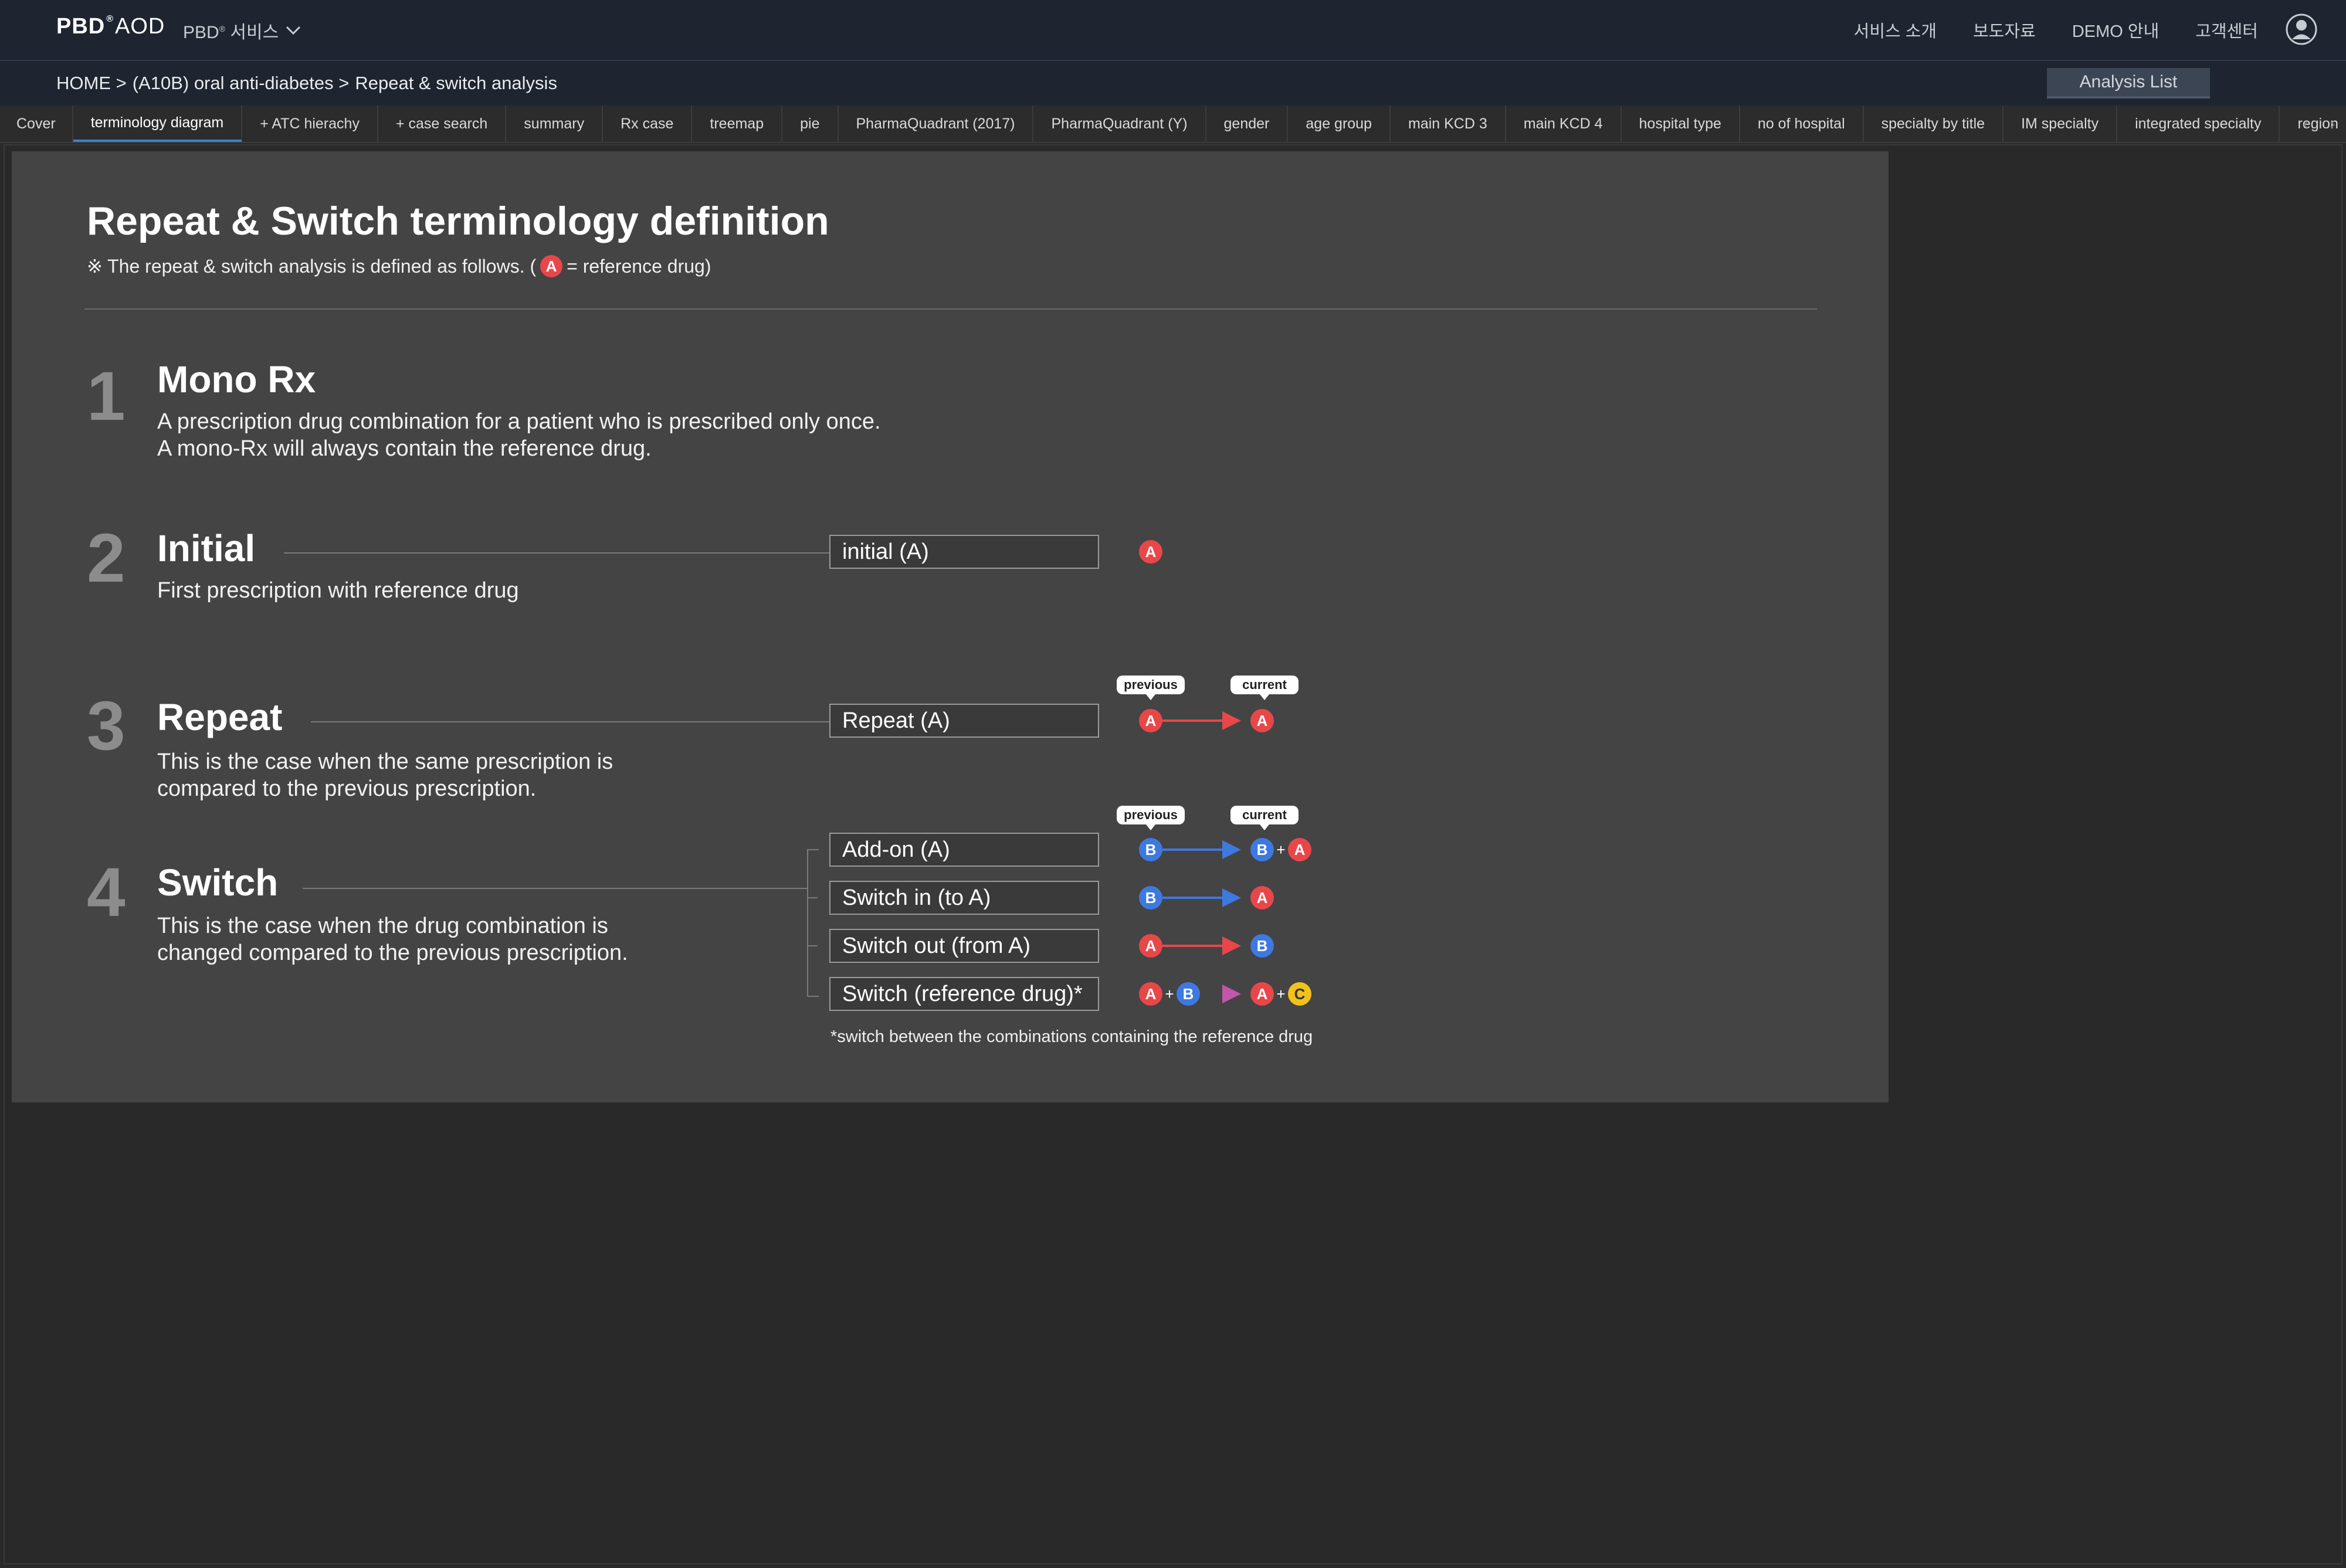 This screenshot has width=2346, height=1568. I want to click on logo-main: PBD, so click(81, 26).